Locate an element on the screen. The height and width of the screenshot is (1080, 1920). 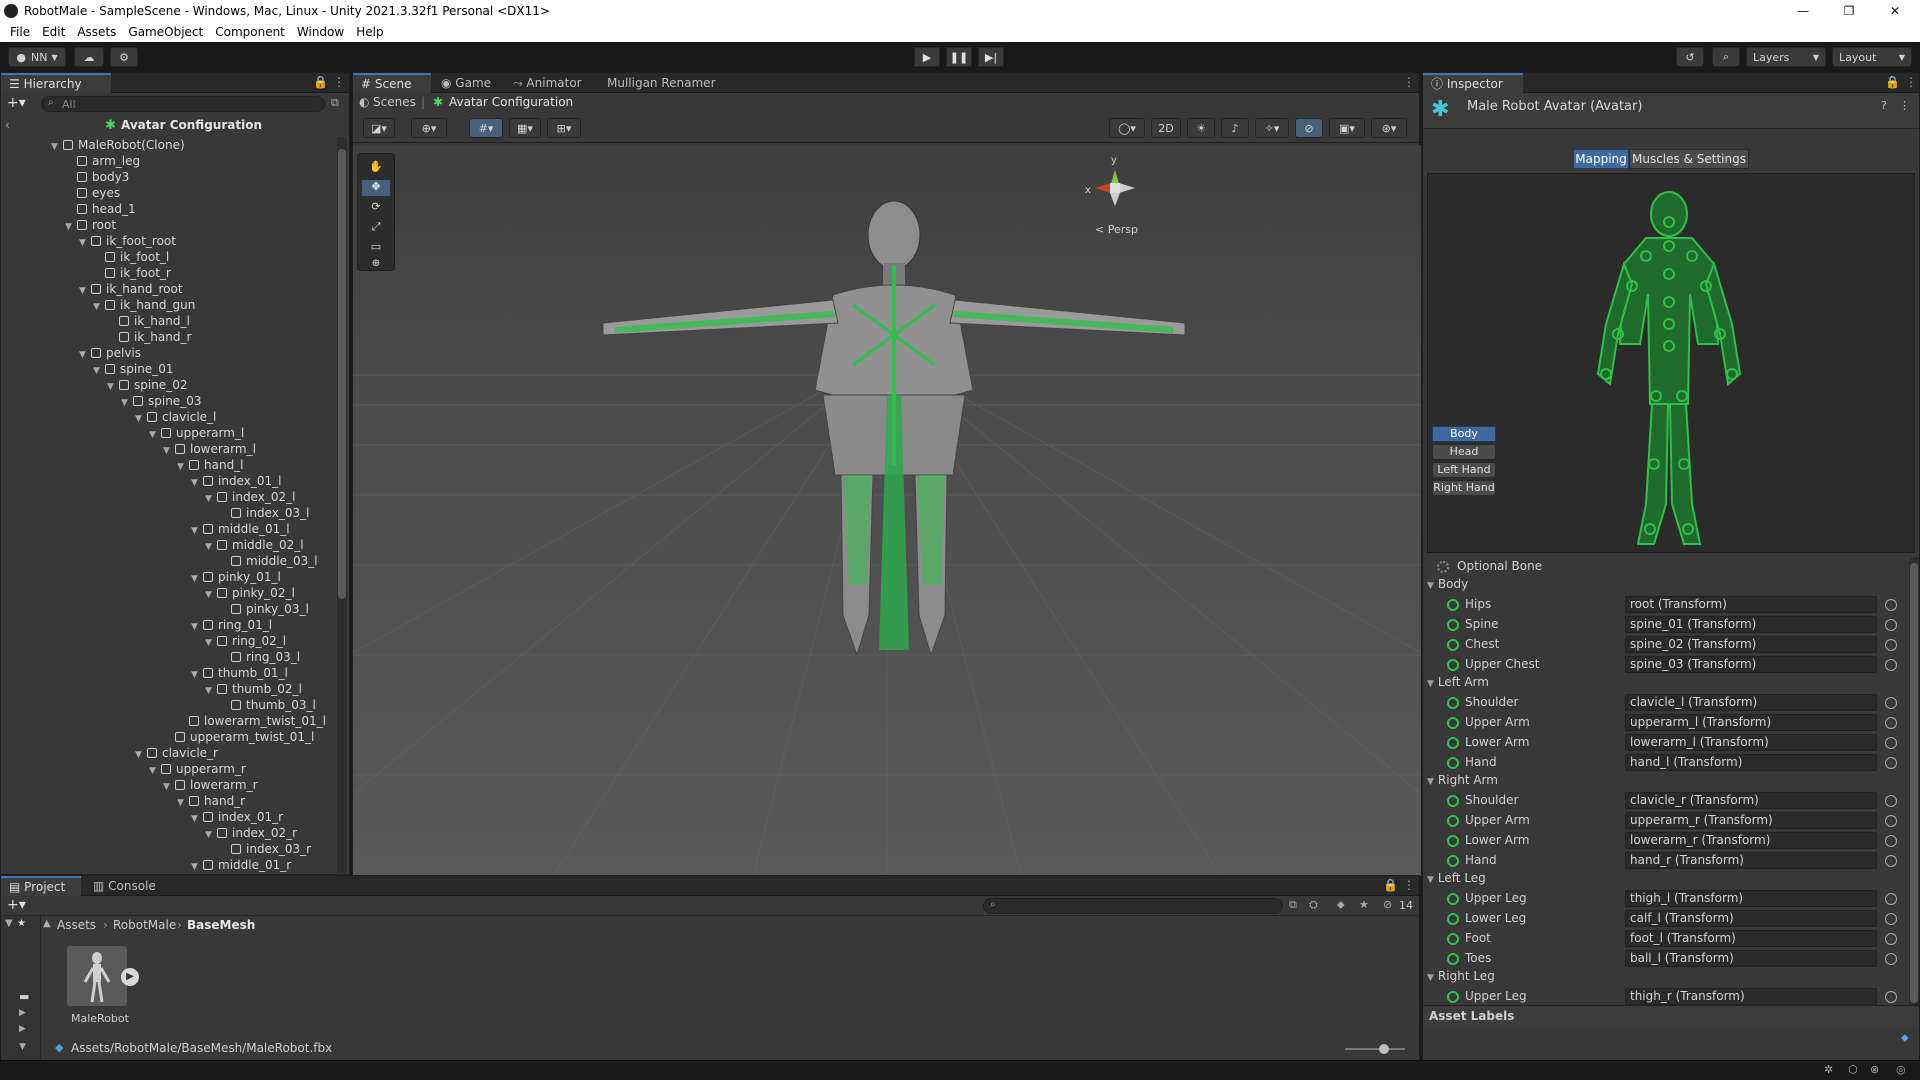
menu-edit: Edit is located at coordinates (53, 32).